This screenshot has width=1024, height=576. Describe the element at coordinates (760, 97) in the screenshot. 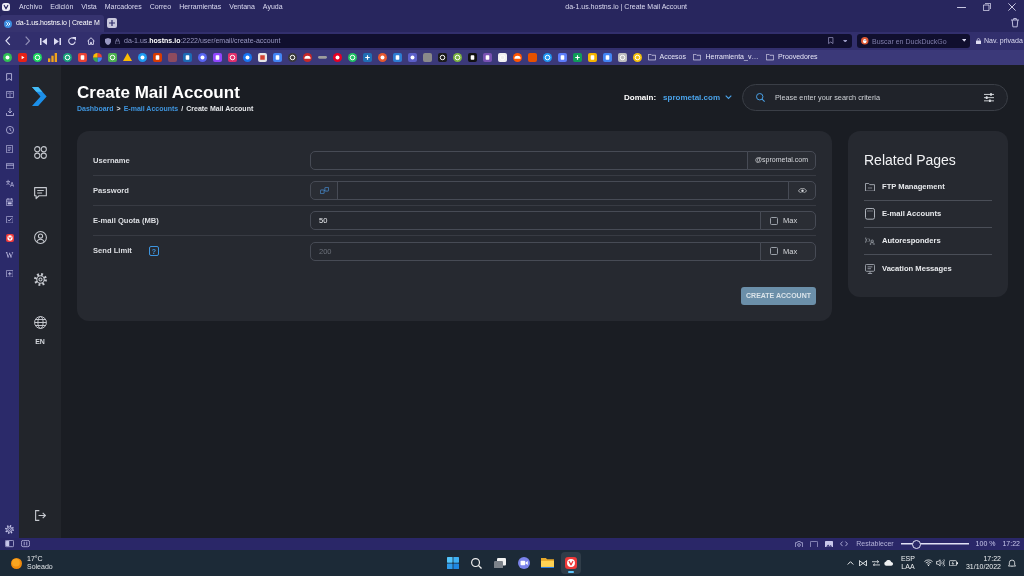

I see `search-icon` at that location.